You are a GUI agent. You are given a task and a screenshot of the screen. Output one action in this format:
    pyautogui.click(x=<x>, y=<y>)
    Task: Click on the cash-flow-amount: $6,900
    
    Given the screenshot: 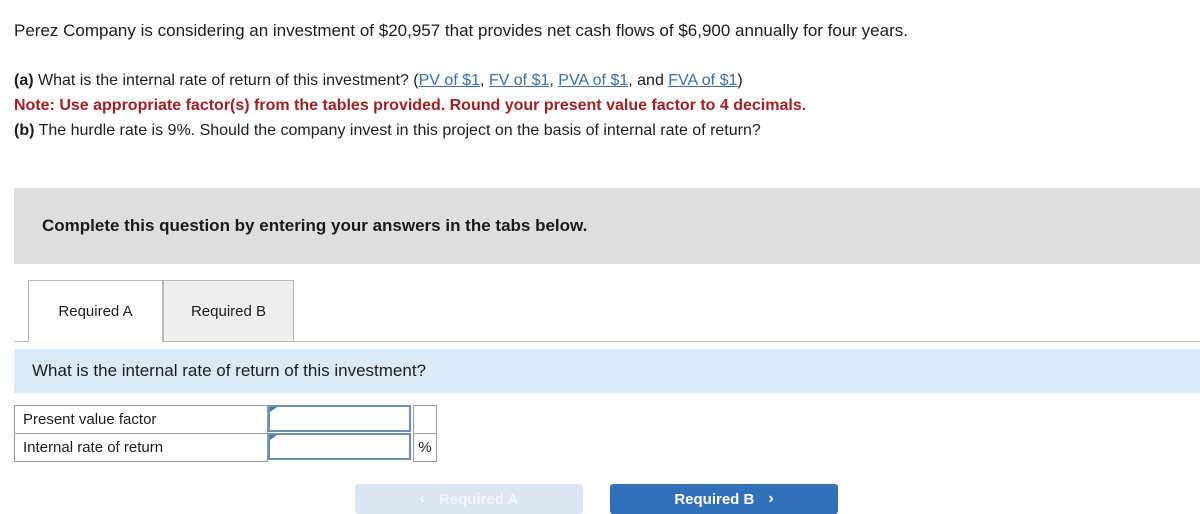 What is the action you would take?
    pyautogui.click(x=704, y=30)
    